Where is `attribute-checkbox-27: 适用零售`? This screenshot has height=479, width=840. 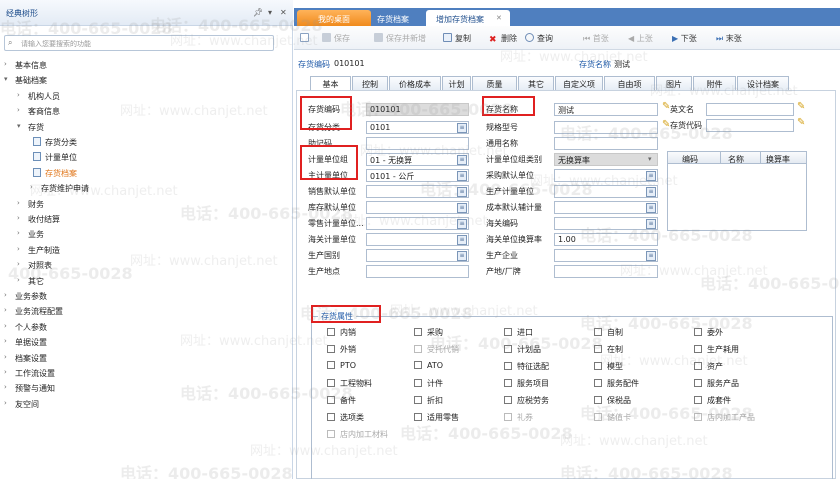 attribute-checkbox-27: 适用零售 is located at coordinates (436, 418).